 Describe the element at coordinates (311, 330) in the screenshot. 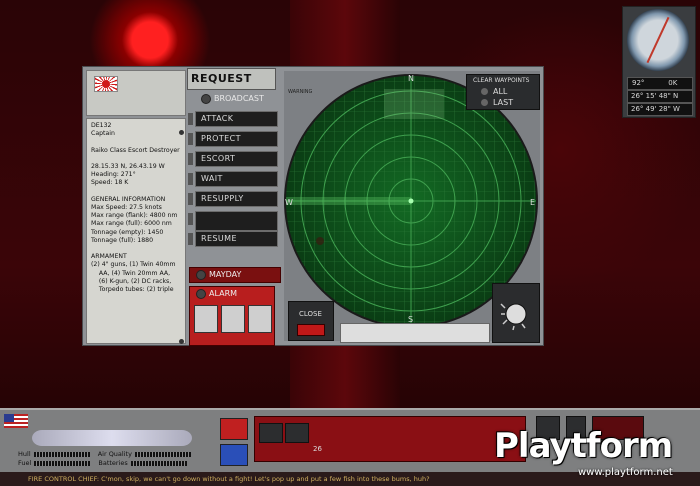

I see `close-button` at that location.